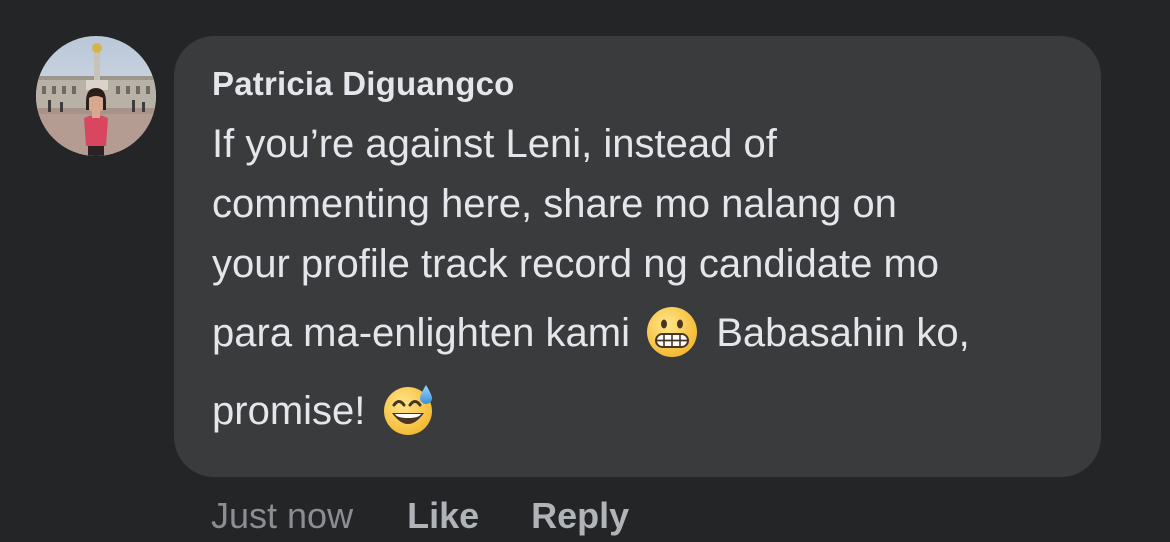 Image resolution: width=1170 pixels, height=542 pixels. Describe the element at coordinates (637, 333) in the screenshot. I see `comment-line: para ma-enlighten kami Babasahin ko,` at that location.